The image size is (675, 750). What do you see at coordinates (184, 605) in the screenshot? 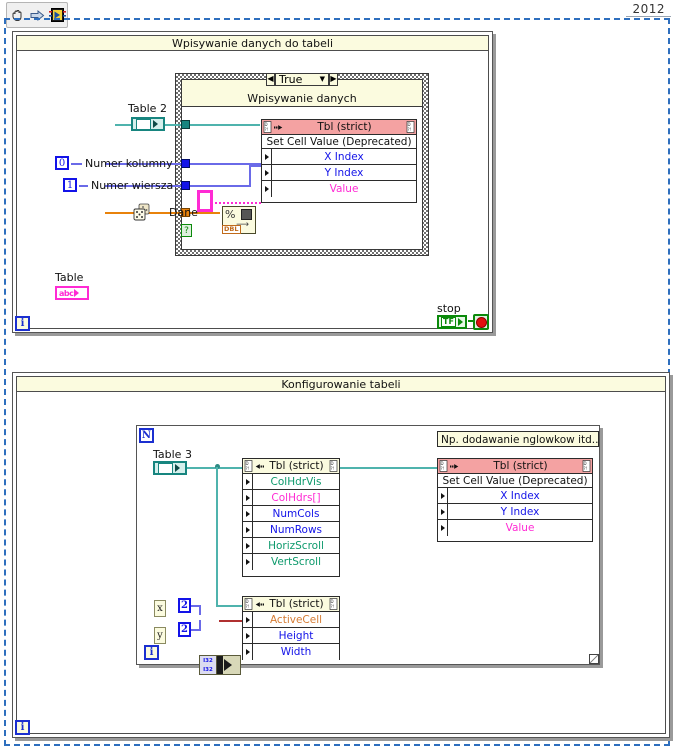
I see `x-constant: 2` at bounding box center [184, 605].